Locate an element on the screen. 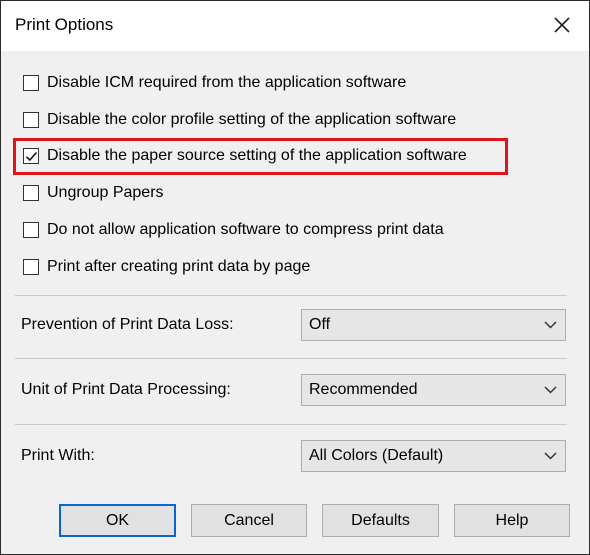 This screenshot has width=590, height=555. title-bar: Print Options is located at coordinates (295, 26).